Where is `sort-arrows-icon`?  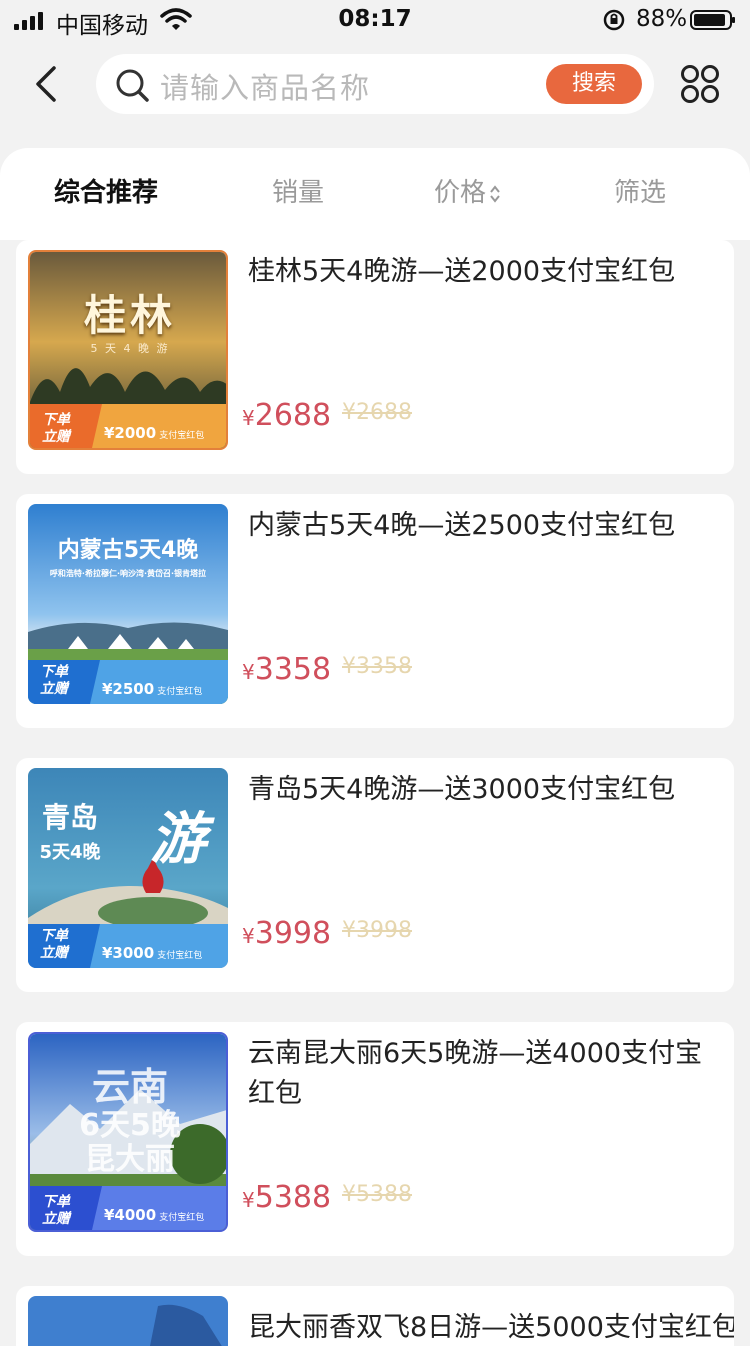
sort-arrows-icon is located at coordinates (495, 193).